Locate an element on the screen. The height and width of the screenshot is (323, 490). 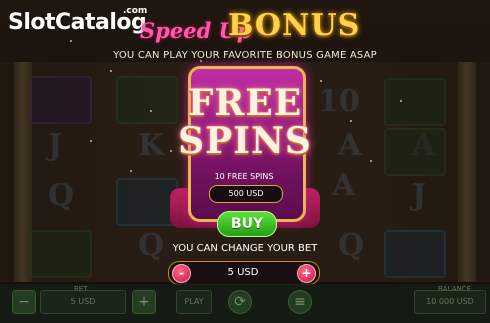
autoplay-label: PLAY is located at coordinates (194, 301).